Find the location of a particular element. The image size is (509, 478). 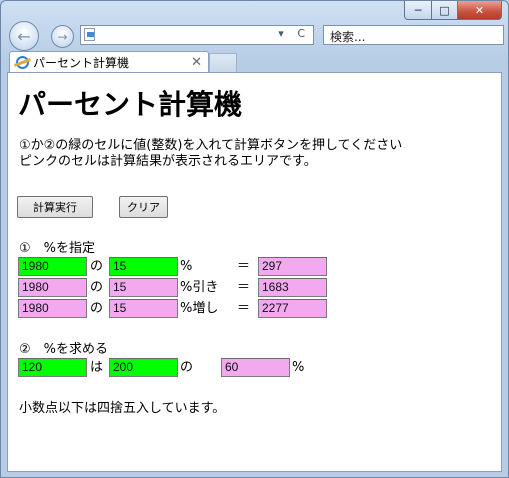

ie-icon is located at coordinates (22, 62).